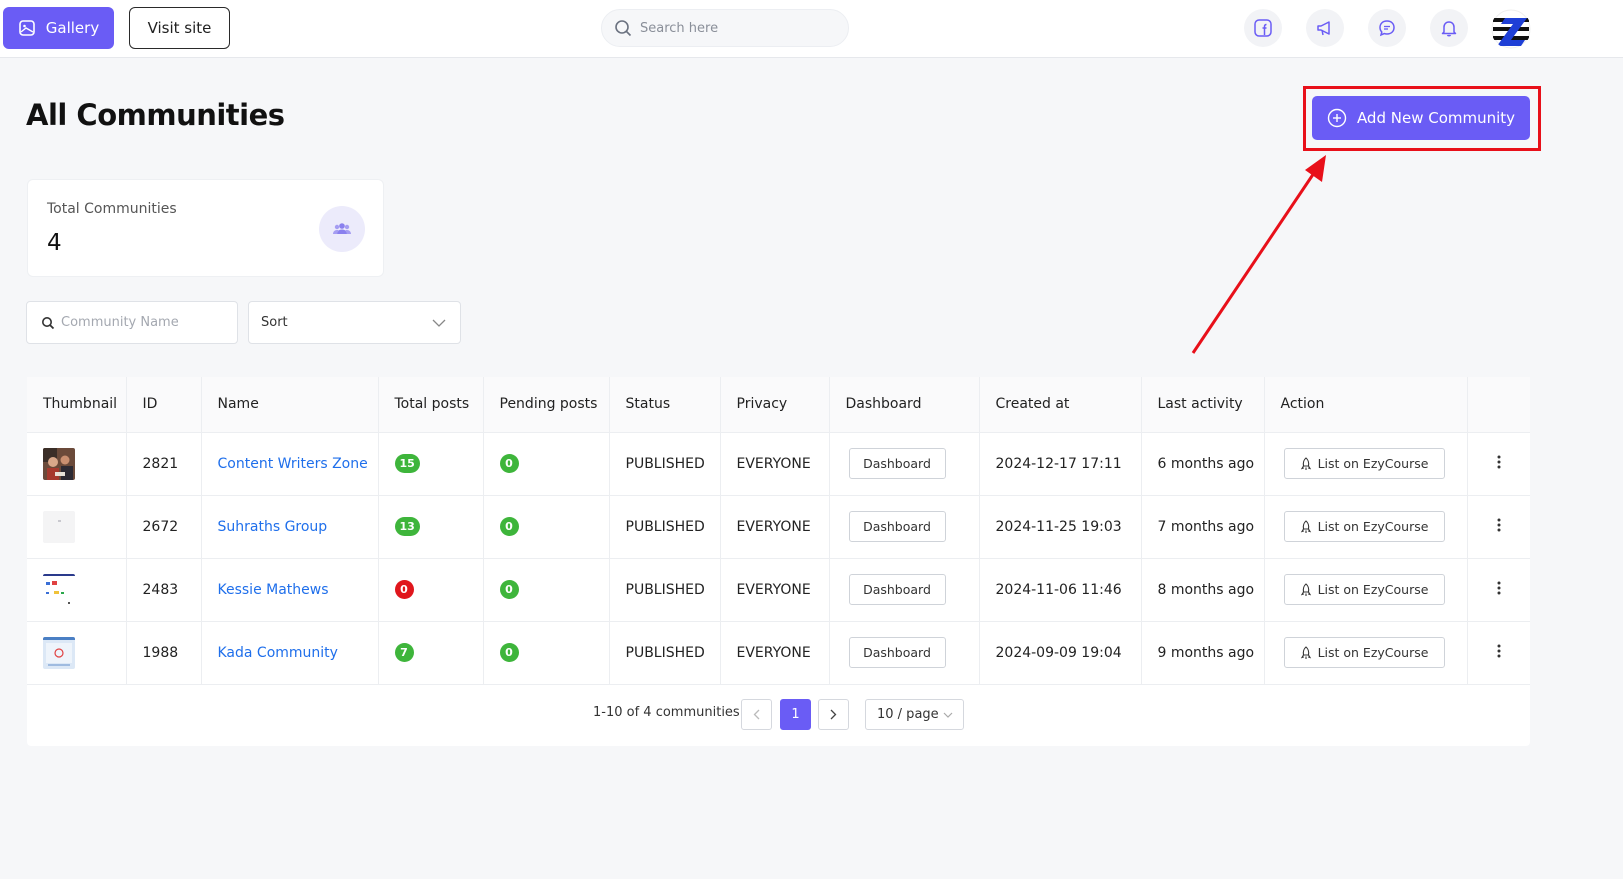 The height and width of the screenshot is (879, 1623). What do you see at coordinates (1387, 28) in the screenshot?
I see `messages-button` at bounding box center [1387, 28].